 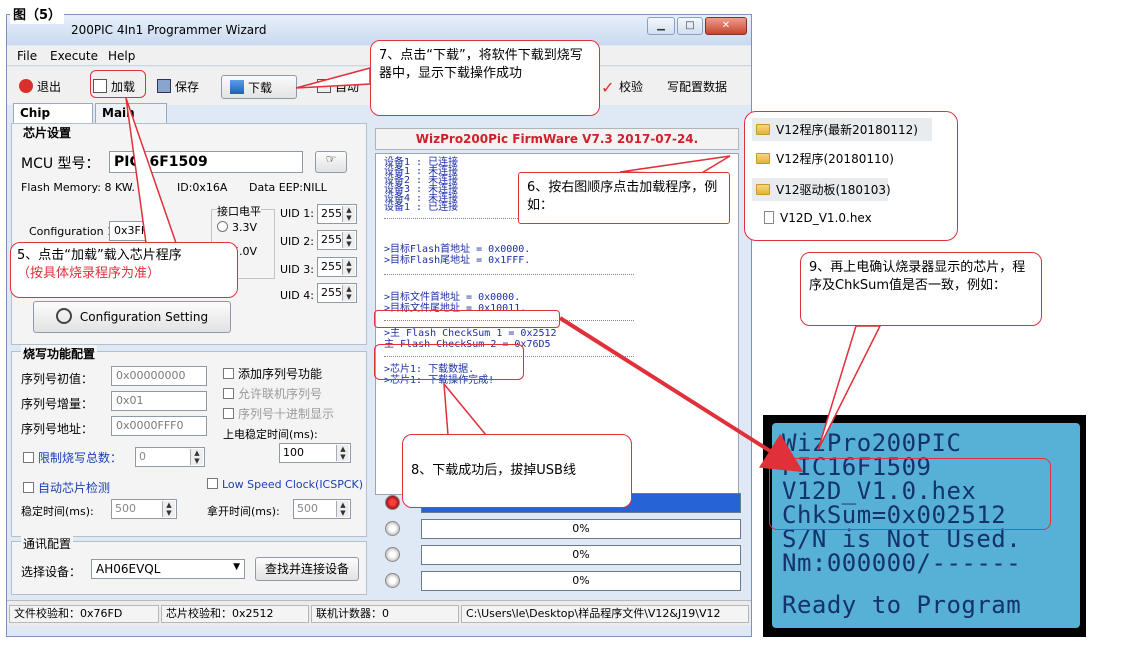 I want to click on callout-step8: 8、下载成功后，拔掉USB线, so click(x=517, y=471).